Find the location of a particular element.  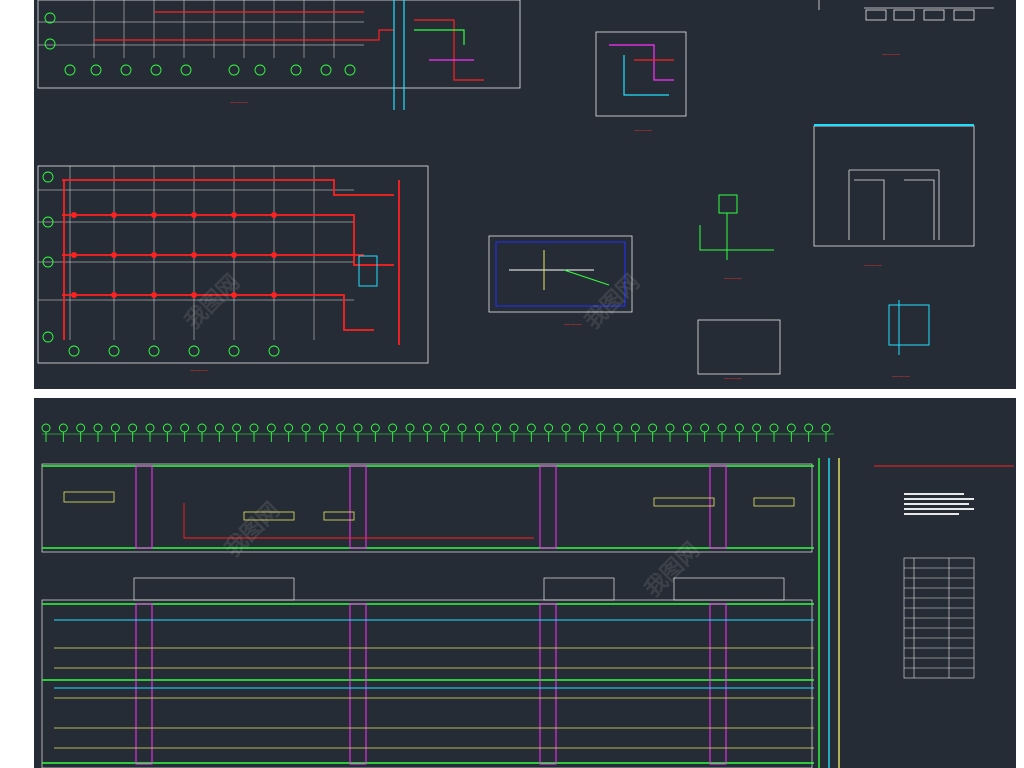

system-diagram-top-right is located at coordinates (906, 10).